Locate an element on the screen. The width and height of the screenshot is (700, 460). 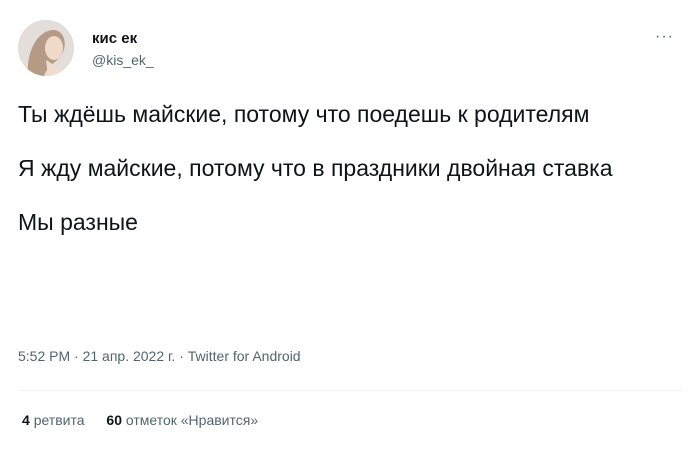
author-handle: @kis_ek_ is located at coordinates (123, 60).